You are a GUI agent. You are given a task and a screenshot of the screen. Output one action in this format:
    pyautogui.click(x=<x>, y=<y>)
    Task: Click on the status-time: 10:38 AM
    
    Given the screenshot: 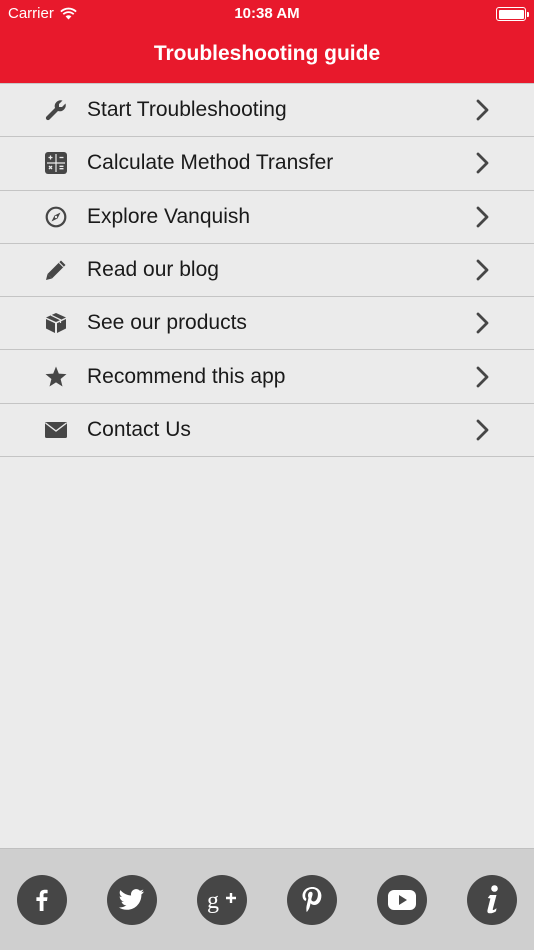 What is the action you would take?
    pyautogui.click(x=267, y=13)
    